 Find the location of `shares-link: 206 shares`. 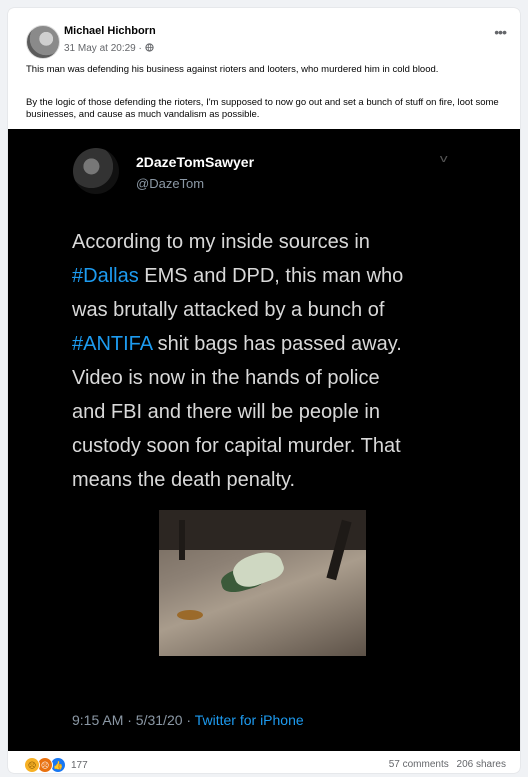

shares-link: 206 shares is located at coordinates (481, 764).